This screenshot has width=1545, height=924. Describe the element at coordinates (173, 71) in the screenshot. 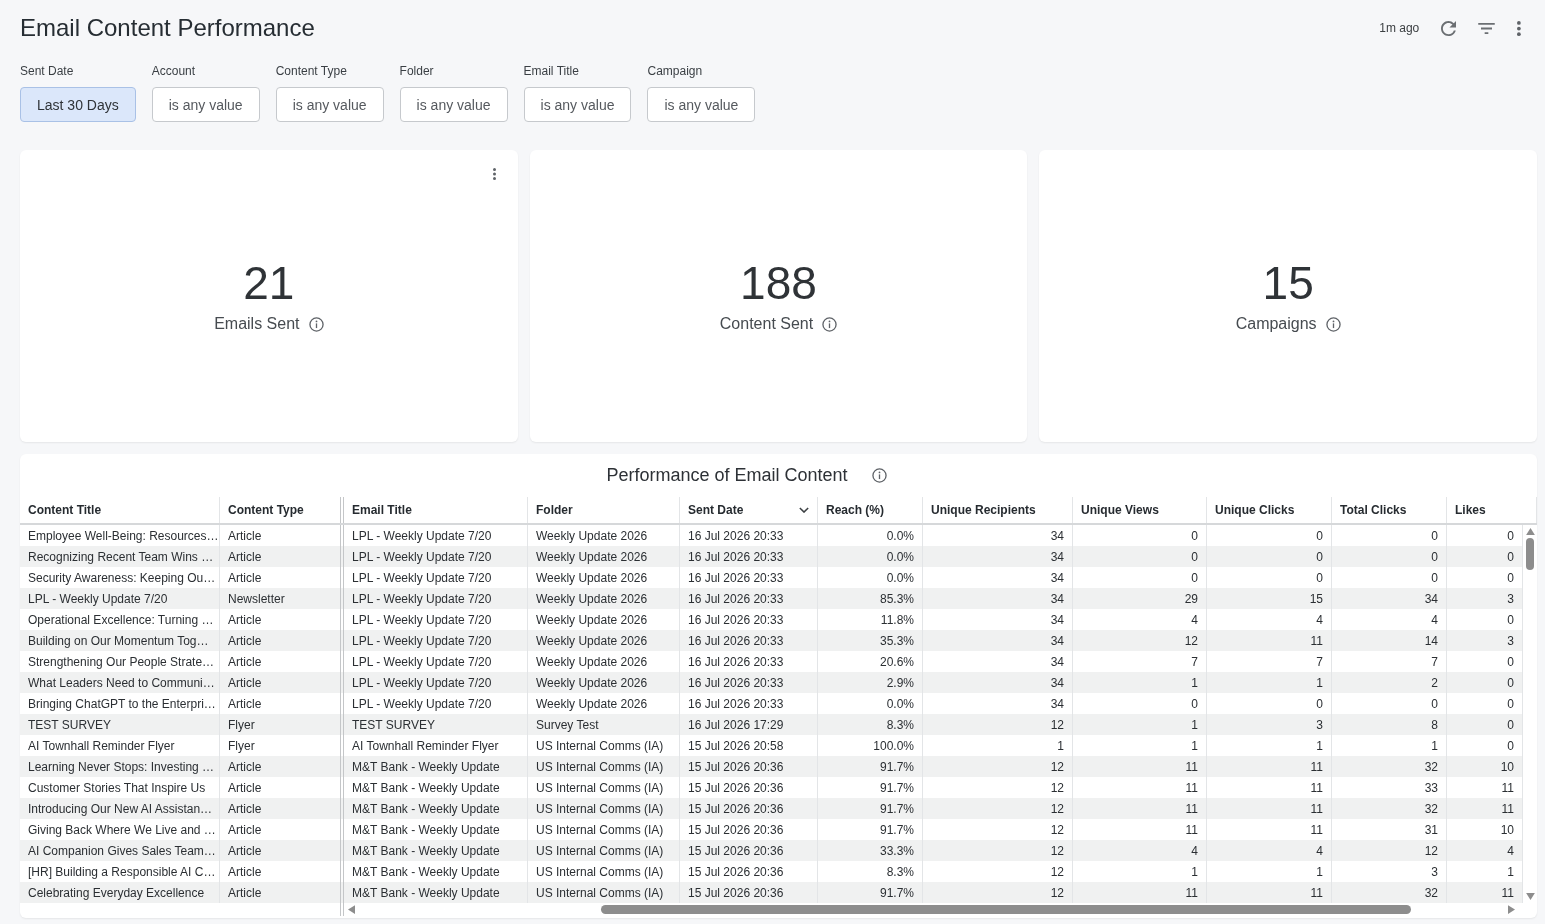

I see `filter-label: Account` at that location.